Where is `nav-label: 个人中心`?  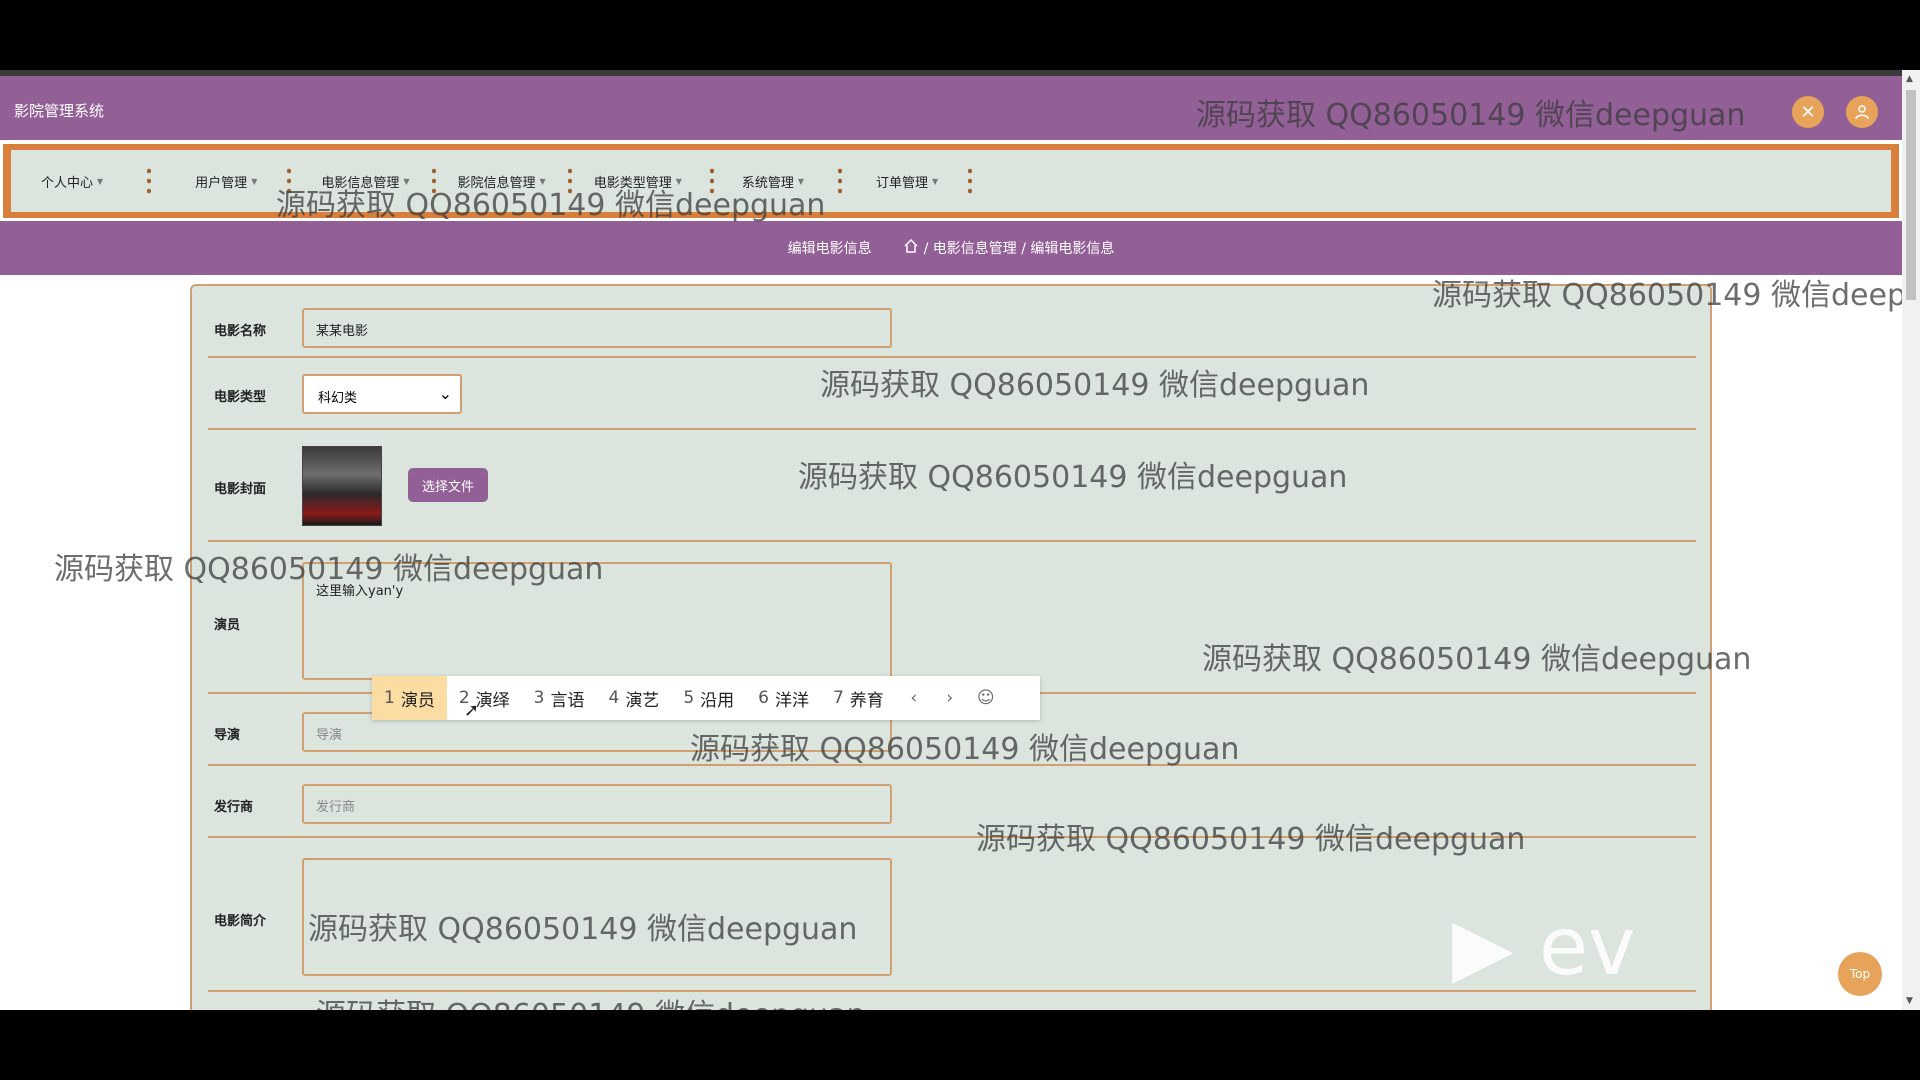
nav-label: 个人中心 is located at coordinates (67, 183).